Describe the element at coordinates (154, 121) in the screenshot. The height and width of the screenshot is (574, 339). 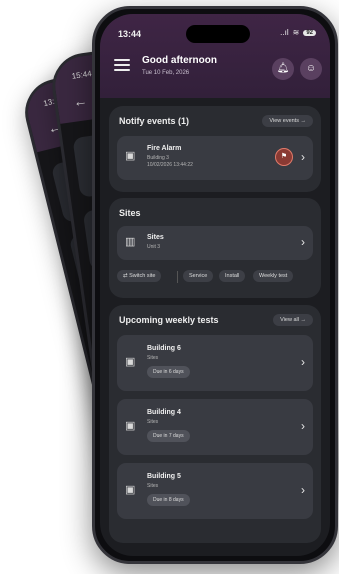
I see `notify-events-title: Notify events (1)` at that location.